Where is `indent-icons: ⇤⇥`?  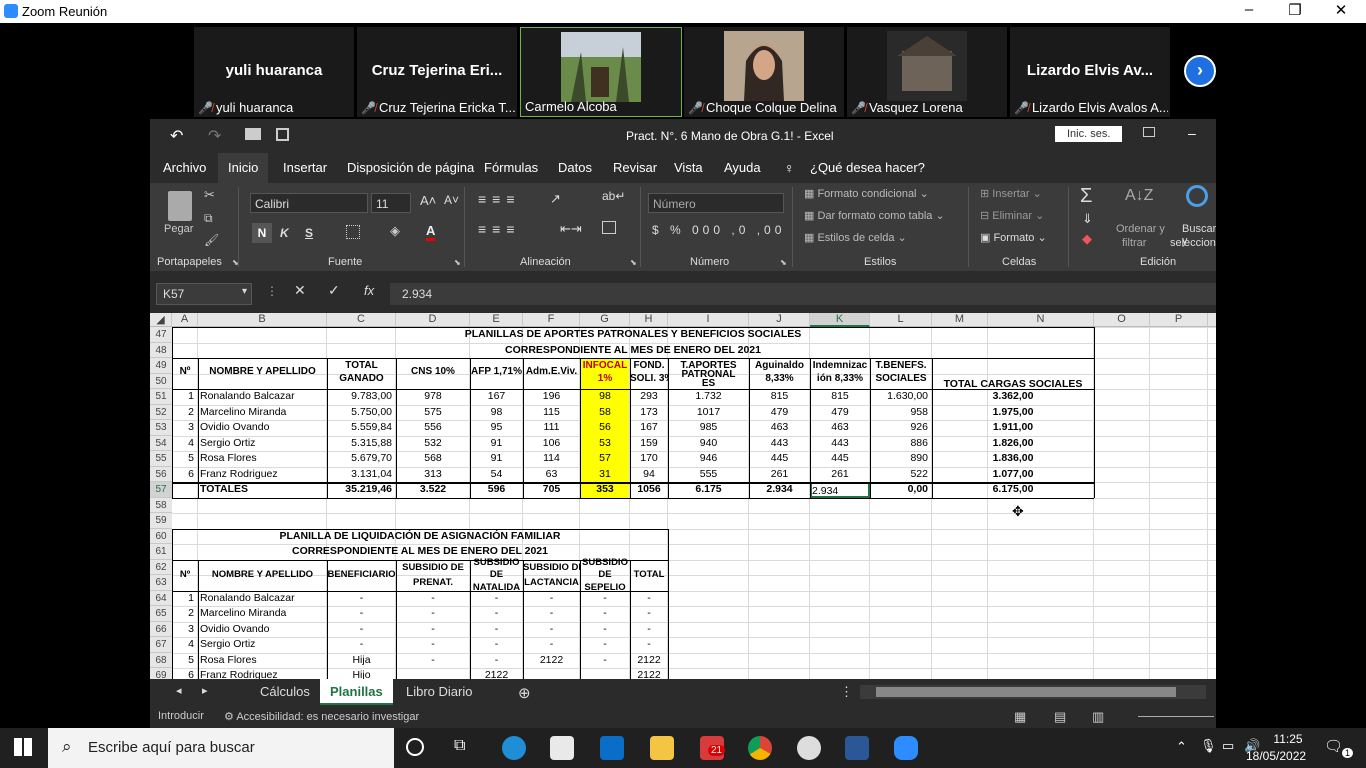 indent-icons: ⇤⇥ is located at coordinates (571, 229).